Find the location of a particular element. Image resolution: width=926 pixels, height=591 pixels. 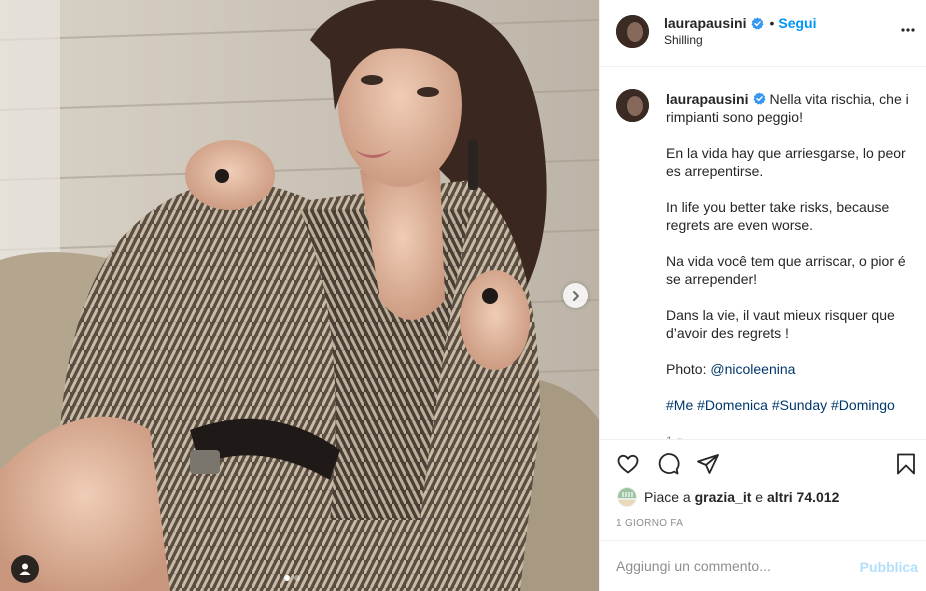

carousel-next-button is located at coordinates (575, 295).